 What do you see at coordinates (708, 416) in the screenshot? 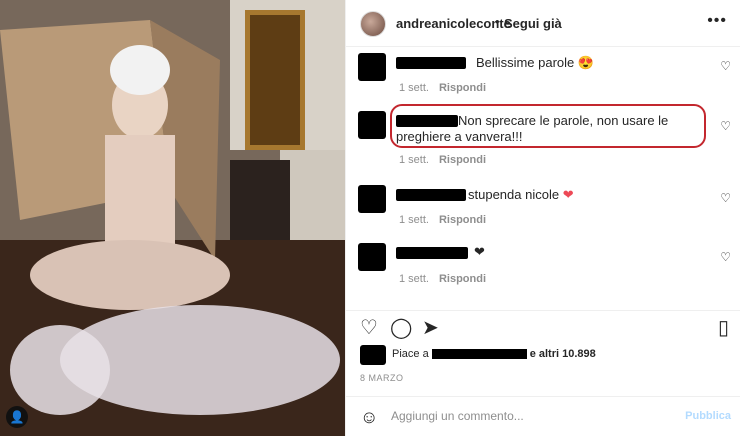
I see `post-button: Pubblica` at bounding box center [708, 416].